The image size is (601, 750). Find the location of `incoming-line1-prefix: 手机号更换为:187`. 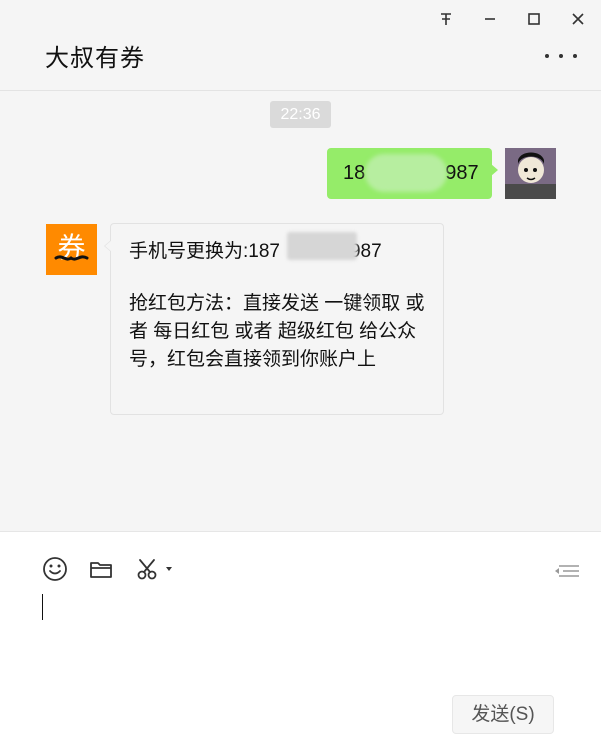

incoming-line1-prefix: 手机号更换为:187 is located at coordinates (204, 251).